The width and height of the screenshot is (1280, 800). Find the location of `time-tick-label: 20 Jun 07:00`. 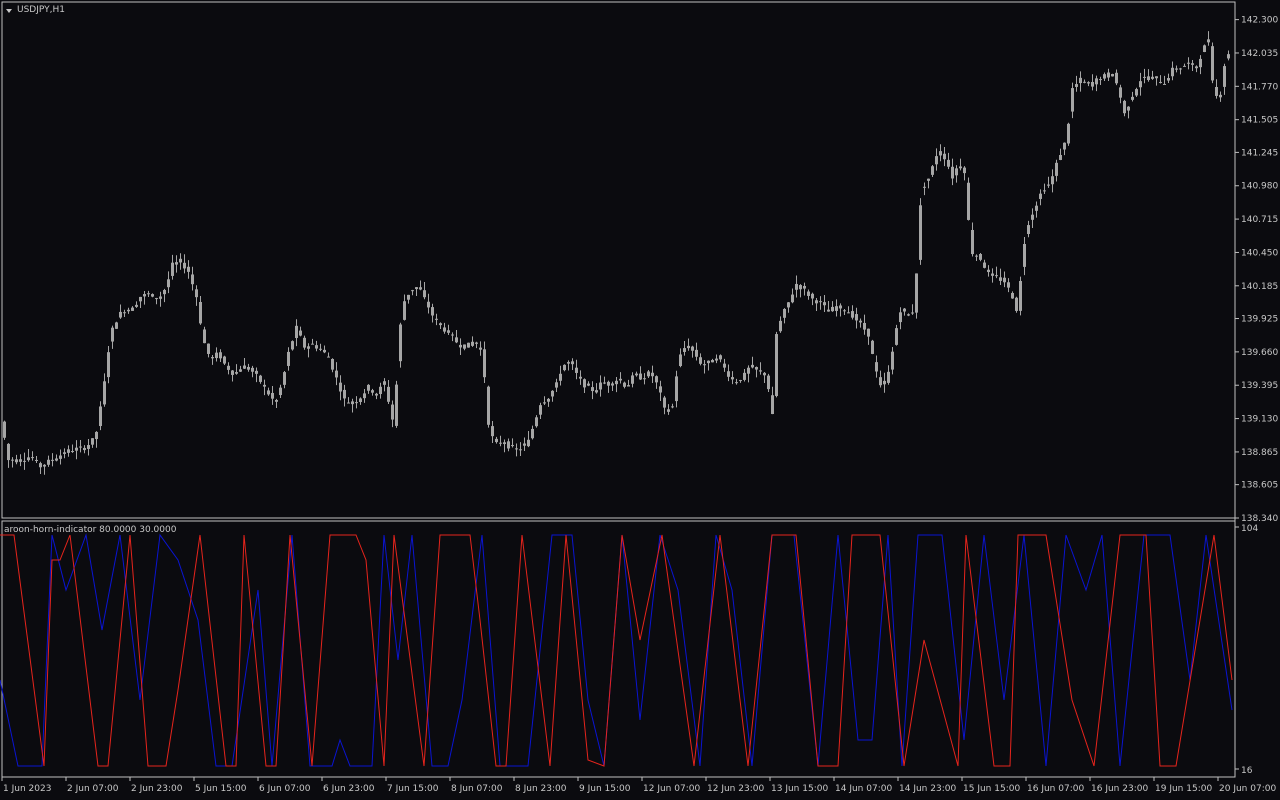

time-tick-label: 20 Jun 07:00 is located at coordinates (1247, 789).